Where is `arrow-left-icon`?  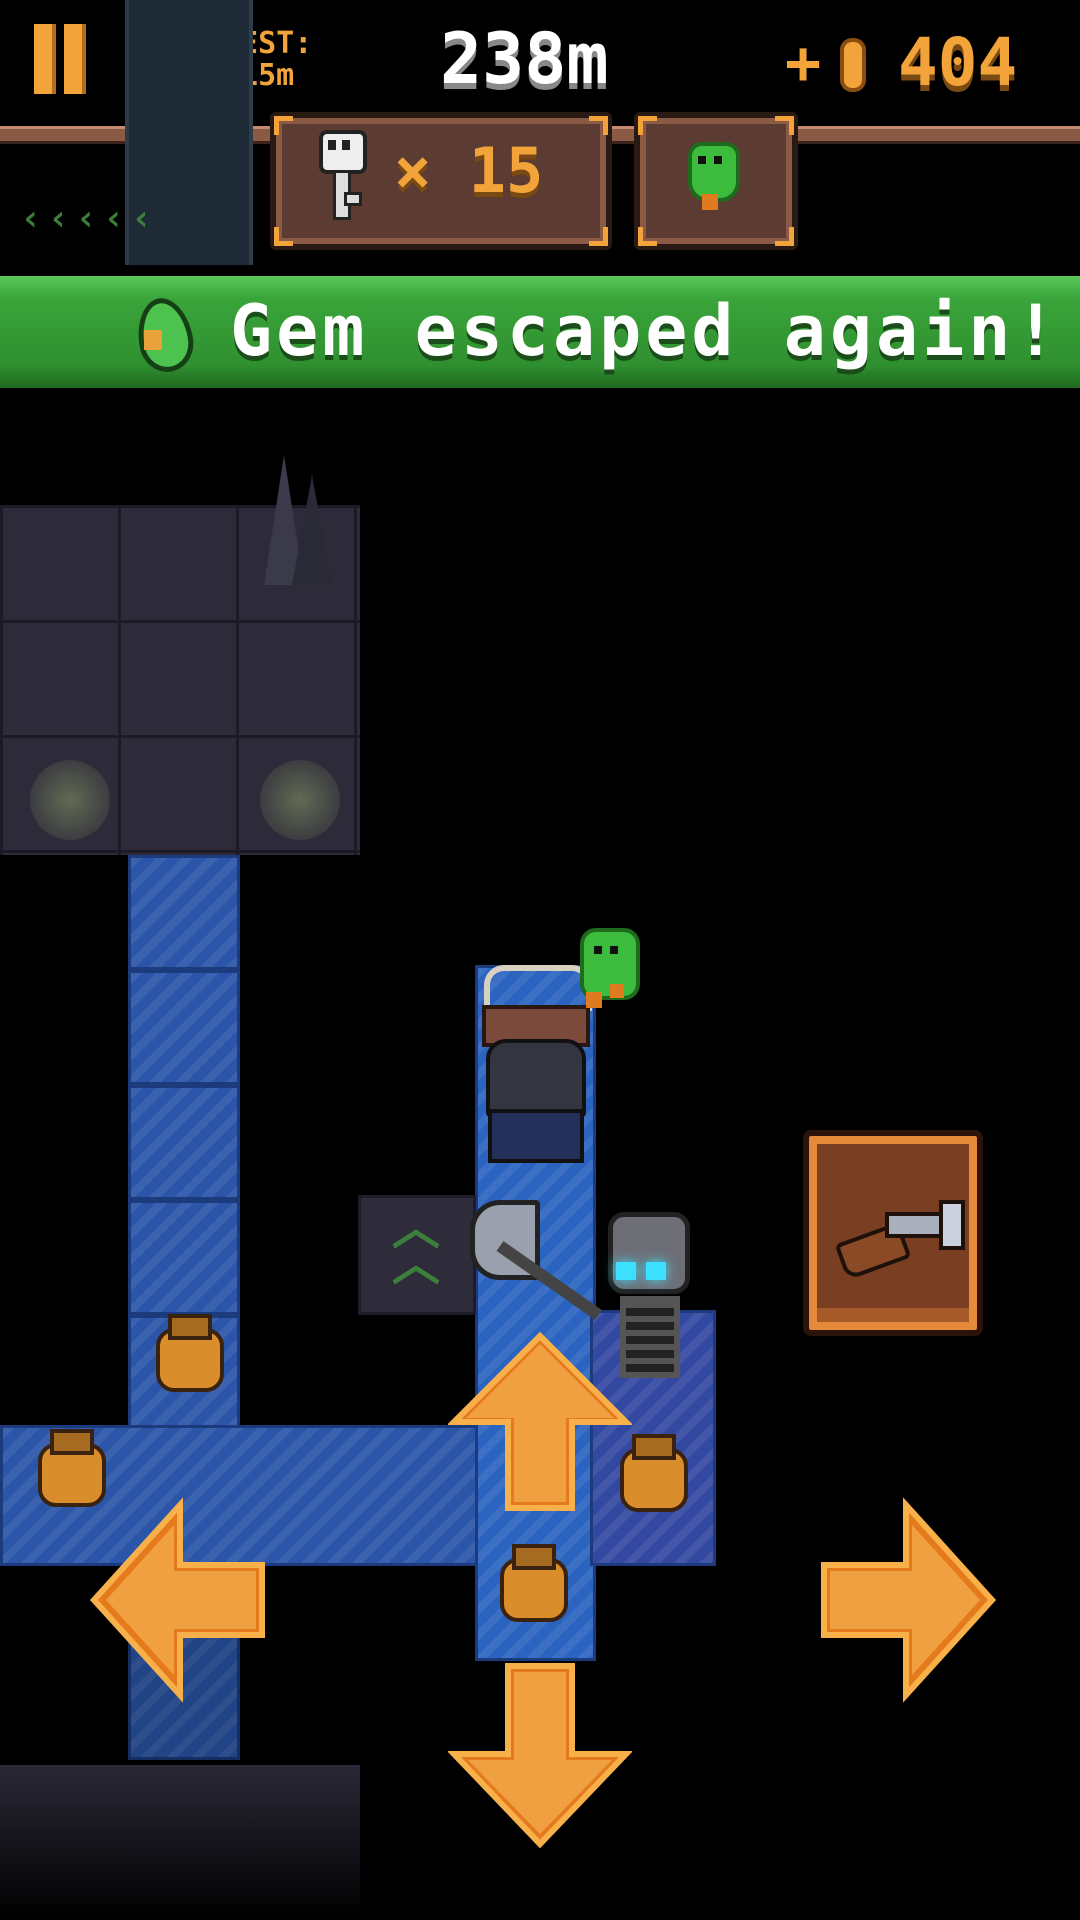 arrow-left-icon is located at coordinates (177, 1600).